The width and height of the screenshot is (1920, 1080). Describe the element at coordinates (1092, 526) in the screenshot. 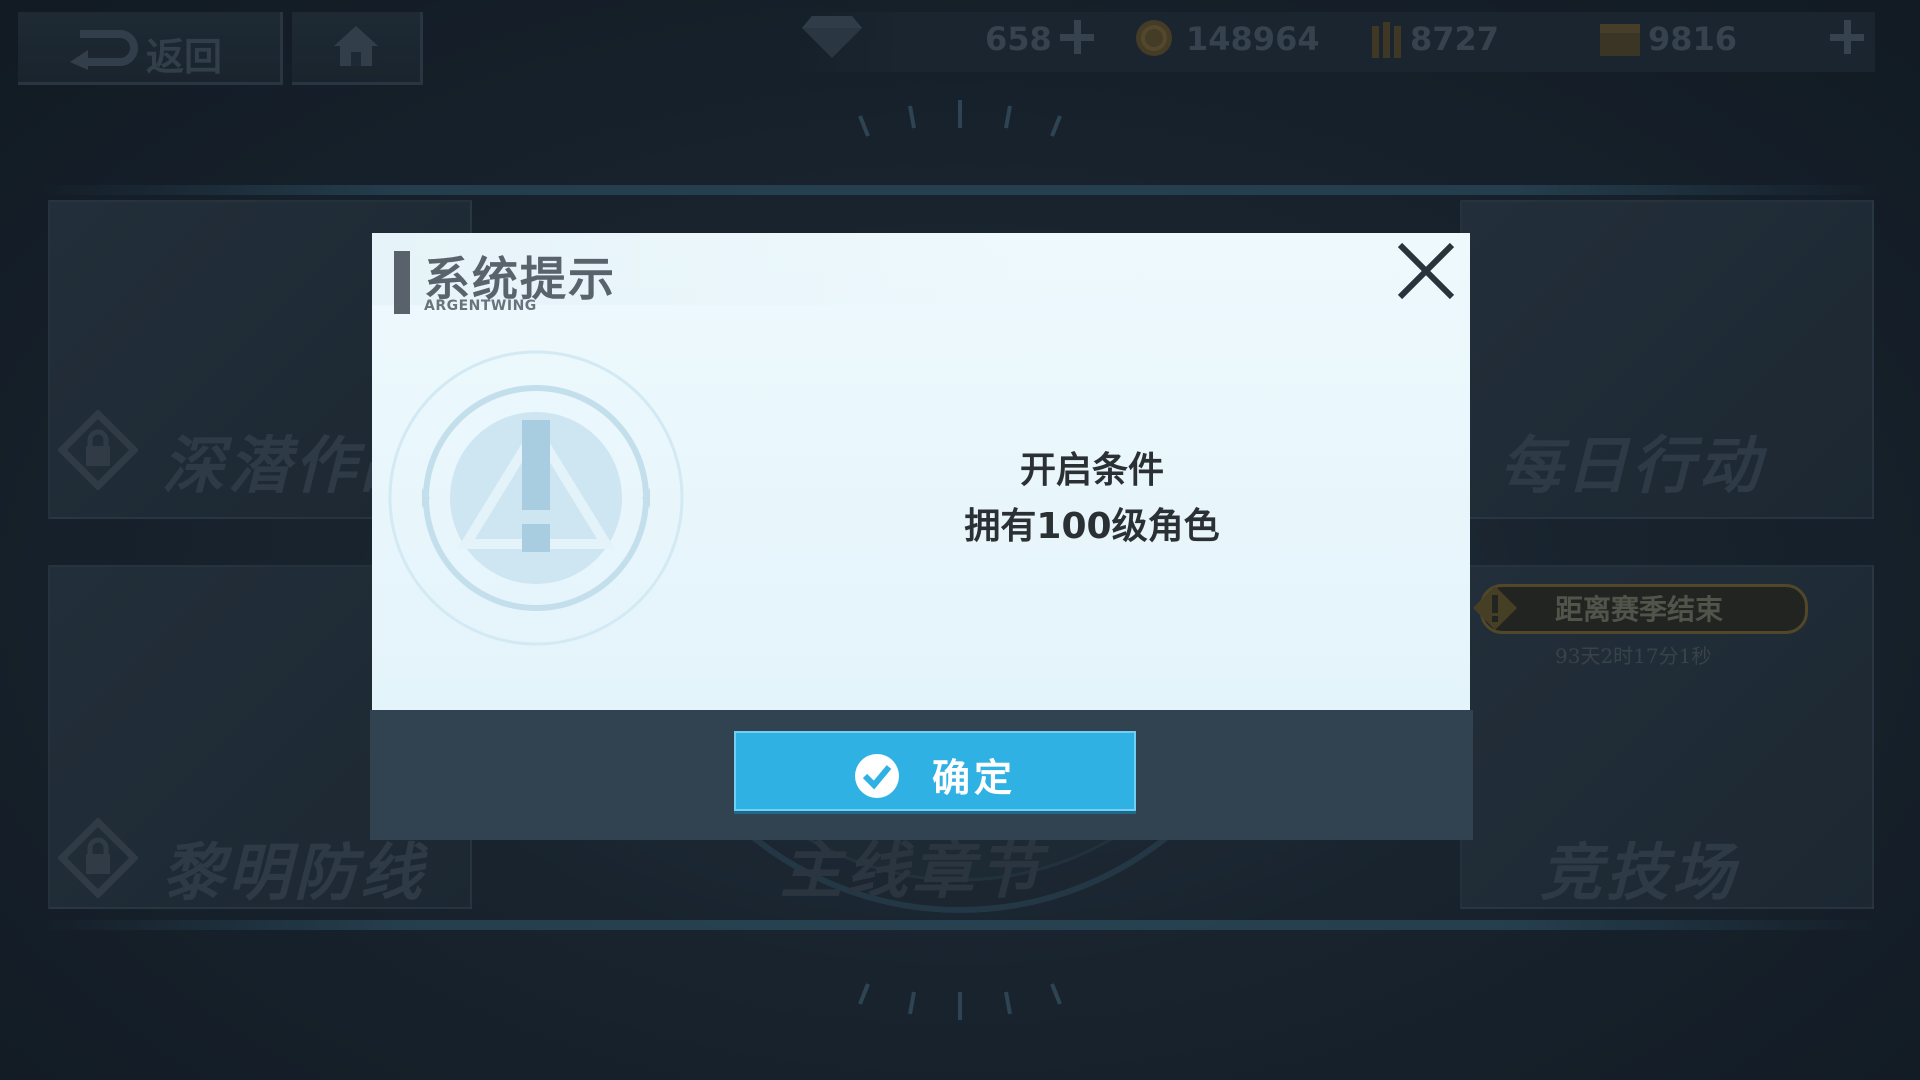

I see `condition-text: 拥有100级角色` at that location.